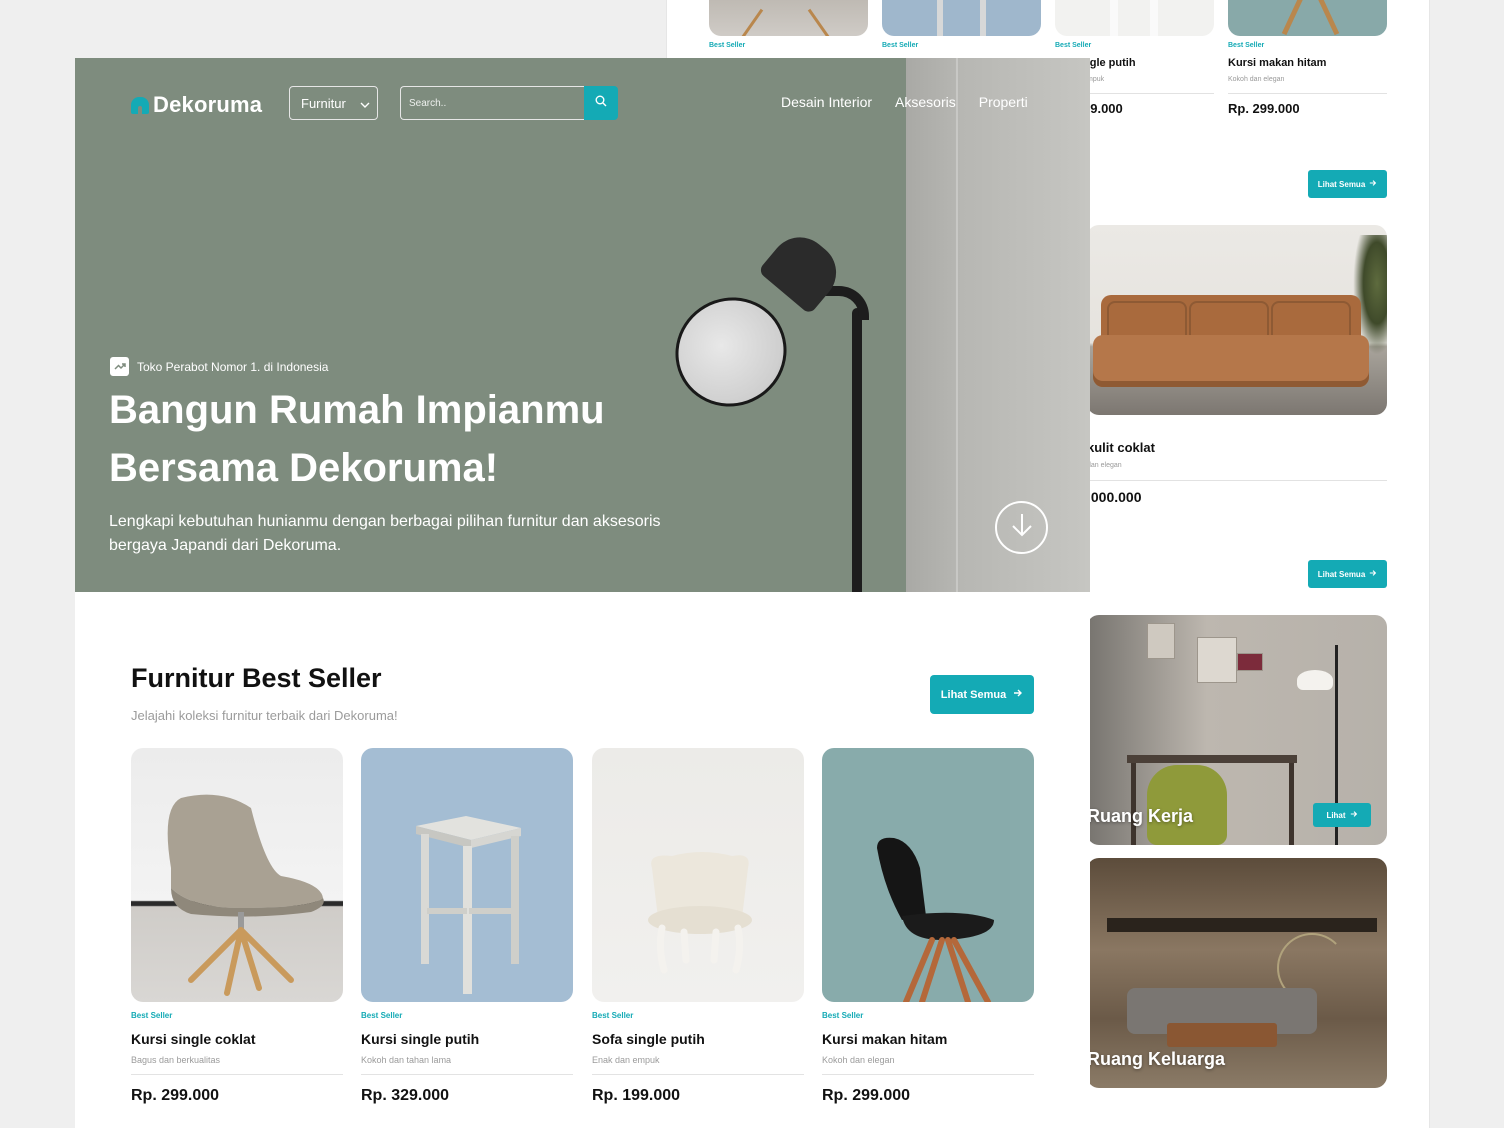 This screenshot has width=1504, height=1128. What do you see at coordinates (1104, 465) in the screenshot?
I see `product-desc: dan elegan` at bounding box center [1104, 465].